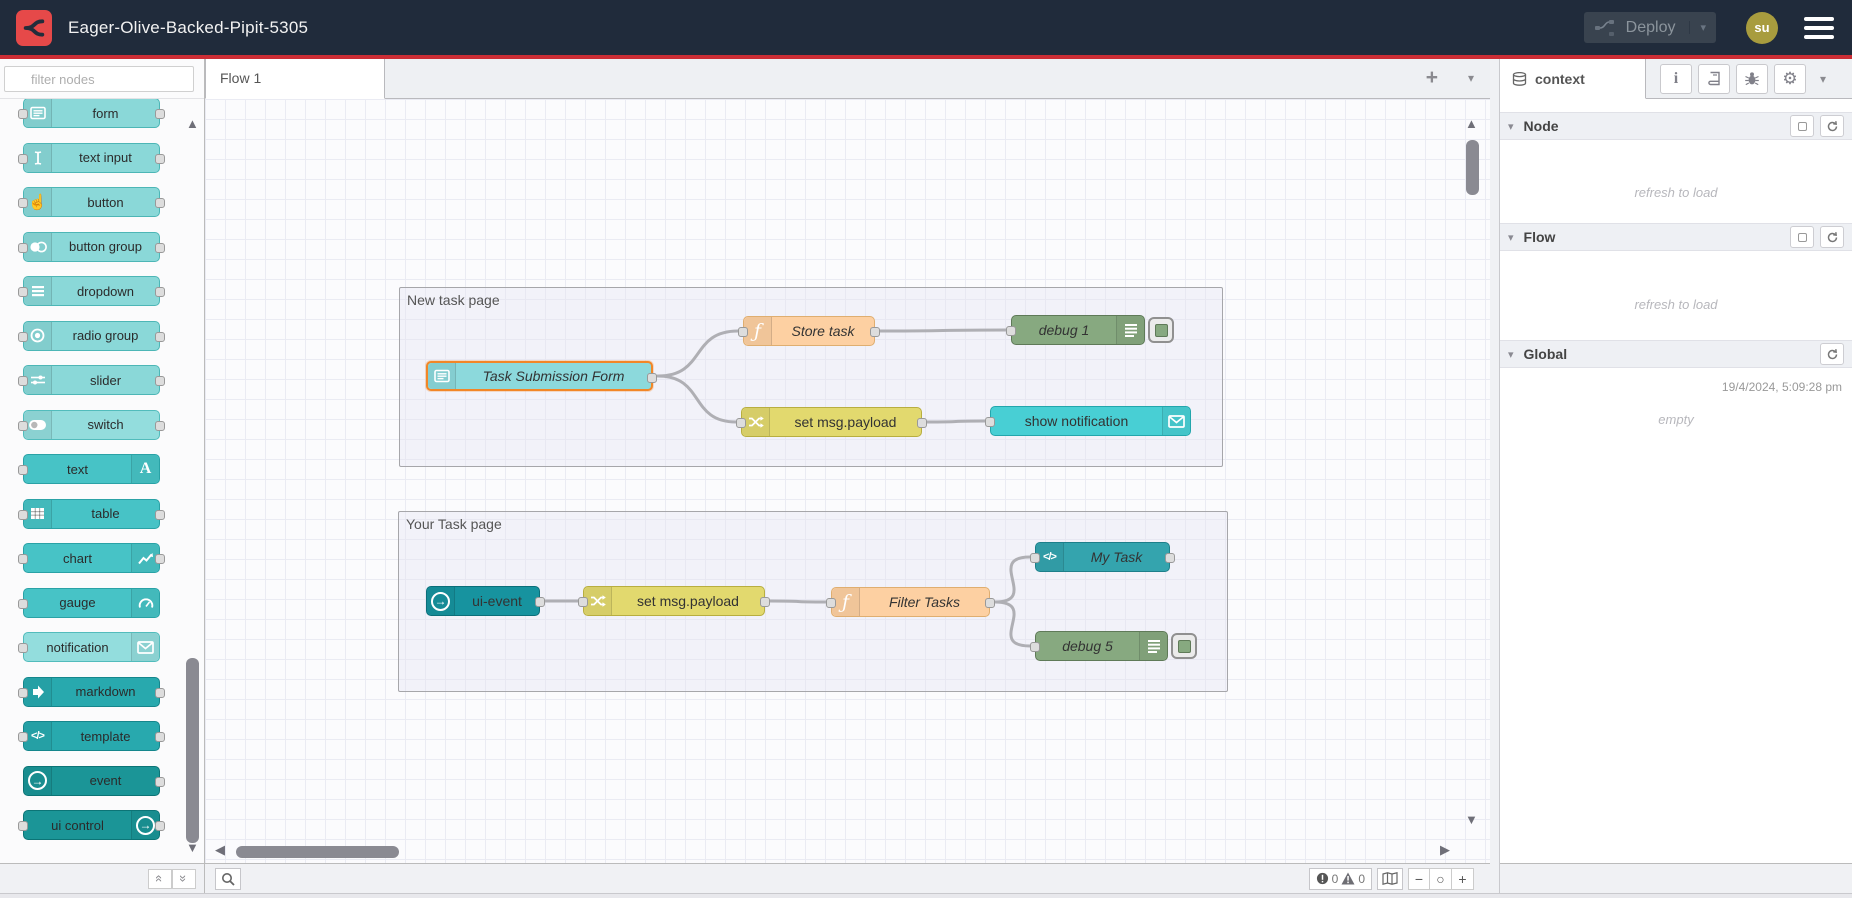  Describe the element at coordinates (485, 601) in the screenshot. I see `canvas-node-ui-event: → ui-event` at that location.